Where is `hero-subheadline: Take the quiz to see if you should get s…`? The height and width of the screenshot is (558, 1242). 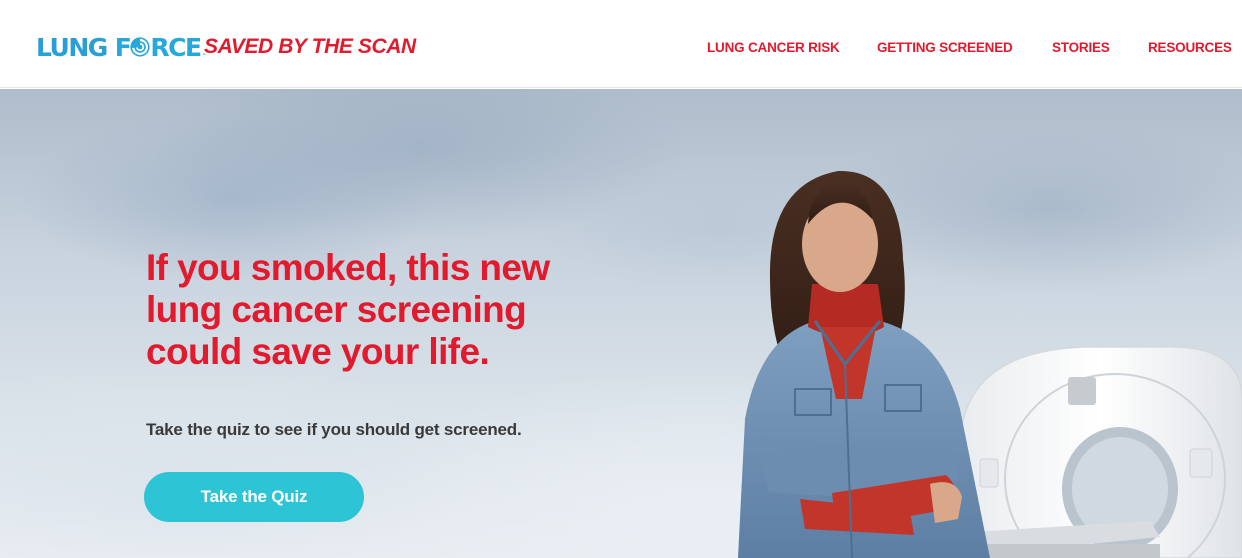
hero-subheadline: Take the quiz to see if you should get s… is located at coordinates (334, 429).